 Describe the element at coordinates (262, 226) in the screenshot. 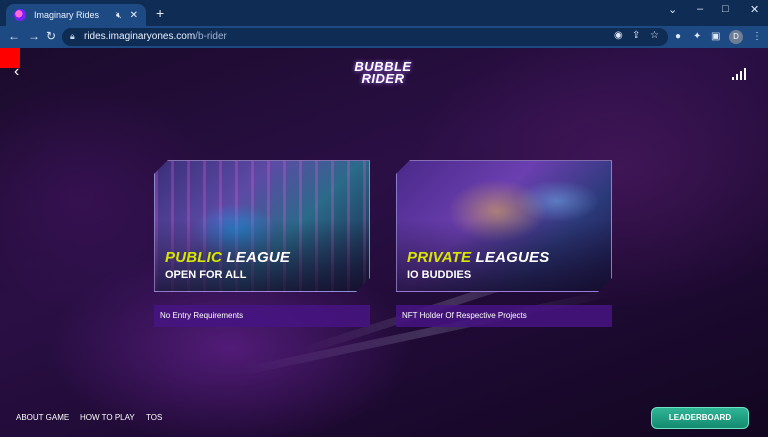

I see `public-league-card: PUBLIC LEAGUE OPEN FOR ALL` at that location.